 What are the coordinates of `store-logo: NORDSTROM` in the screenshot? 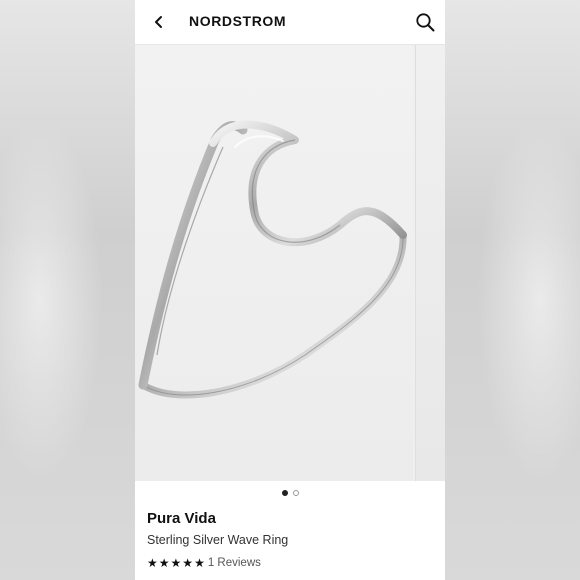 It's located at (237, 21).